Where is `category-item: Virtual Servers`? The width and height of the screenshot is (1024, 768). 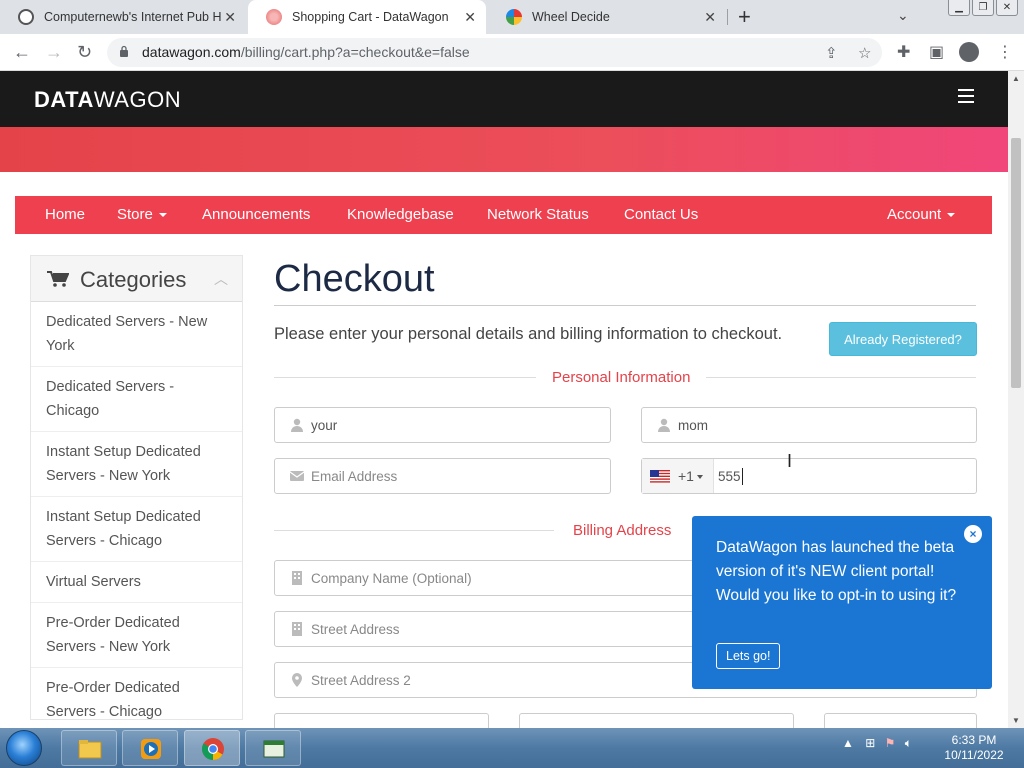
category-item: Virtual Servers is located at coordinates (136, 582).